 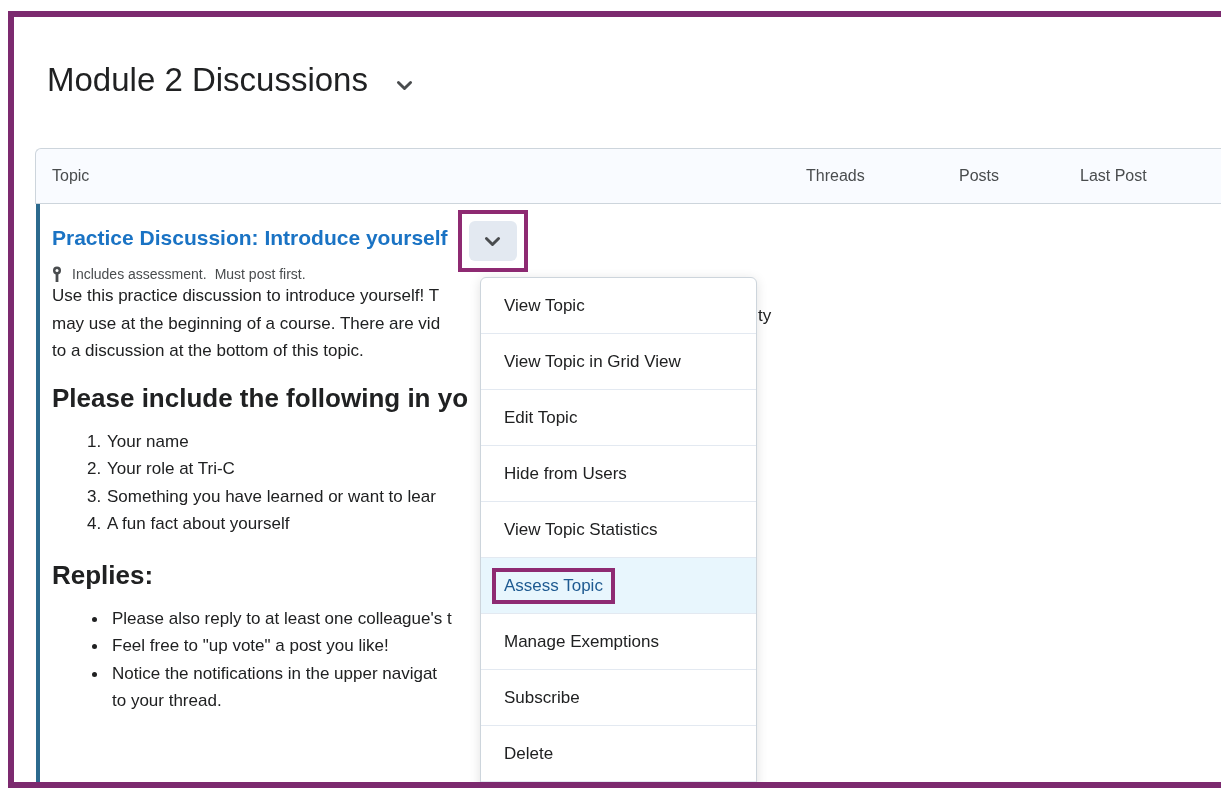 What do you see at coordinates (167, 701) in the screenshot?
I see `list-item-text: to your thread.` at bounding box center [167, 701].